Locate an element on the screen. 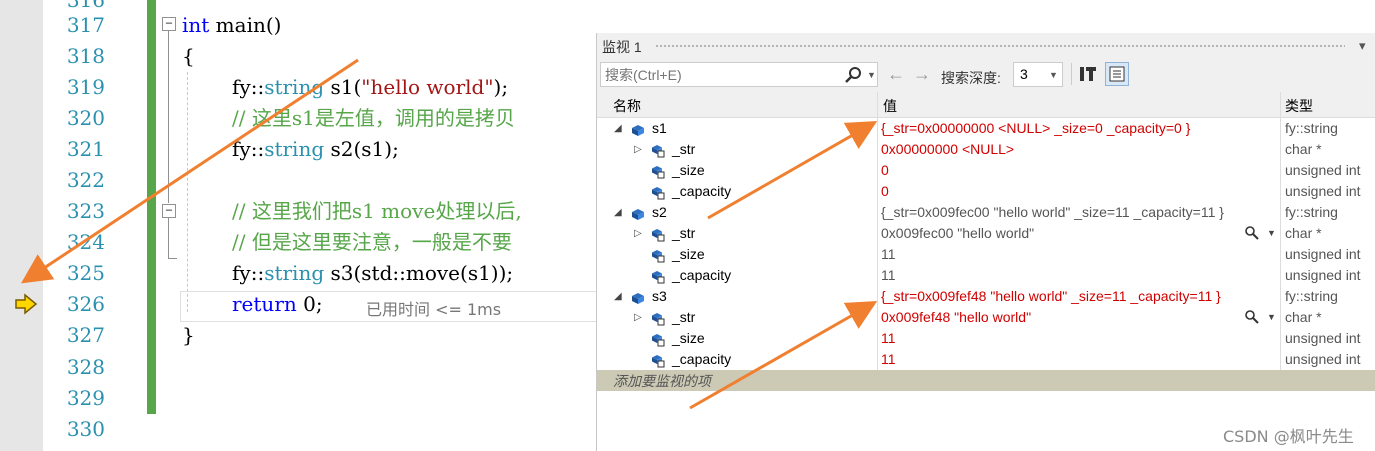 The width and height of the screenshot is (1375, 451). watch-row: _capacity 0 unsigned int is located at coordinates (986, 191).